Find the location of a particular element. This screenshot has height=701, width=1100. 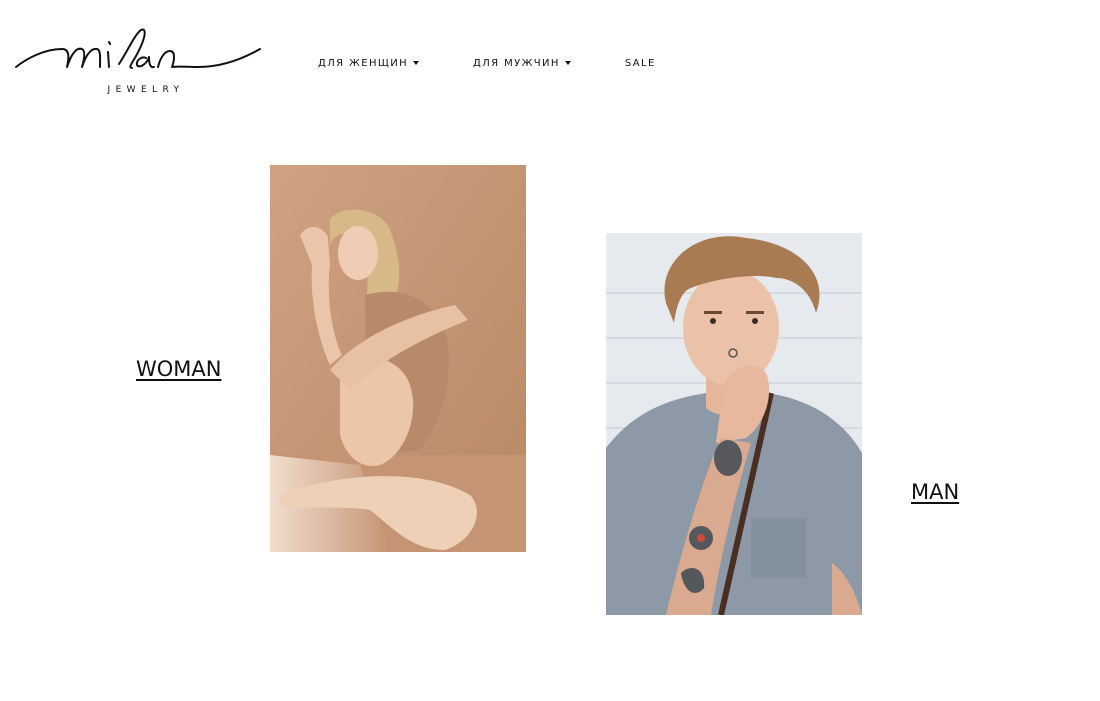

nav-item-women-label: ДЛЯ ЖЕНЩИН is located at coordinates (363, 63).